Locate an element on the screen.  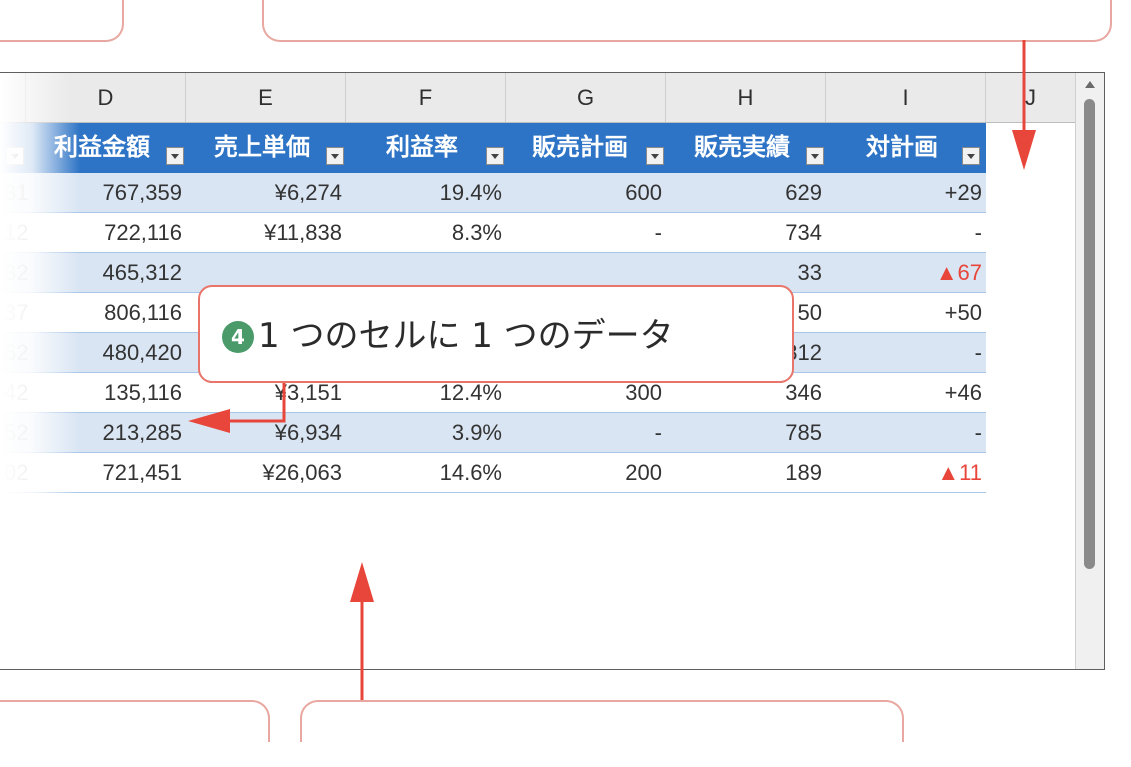
table-cell: 629 is located at coordinates (747, 193).